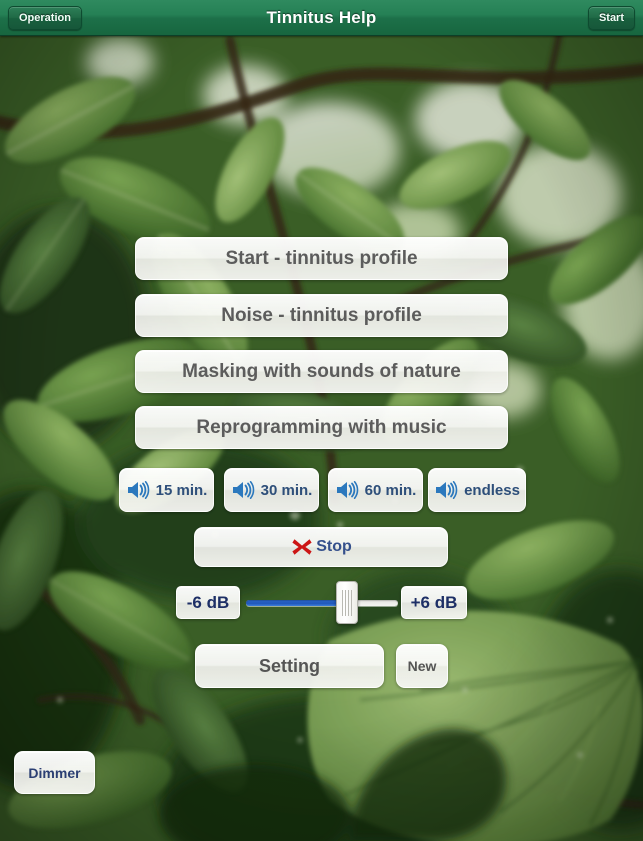 This screenshot has width=643, height=841. I want to click on title-bar: Operation Tinnitus Help Start, so click(321, 18).